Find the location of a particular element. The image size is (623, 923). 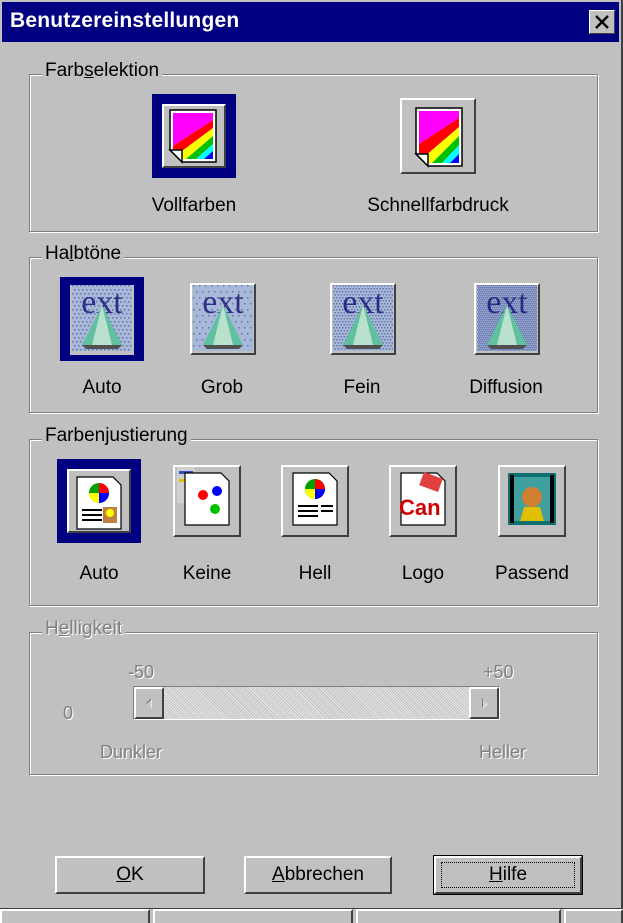

brightness-max-label: +50 is located at coordinates (498, 672).